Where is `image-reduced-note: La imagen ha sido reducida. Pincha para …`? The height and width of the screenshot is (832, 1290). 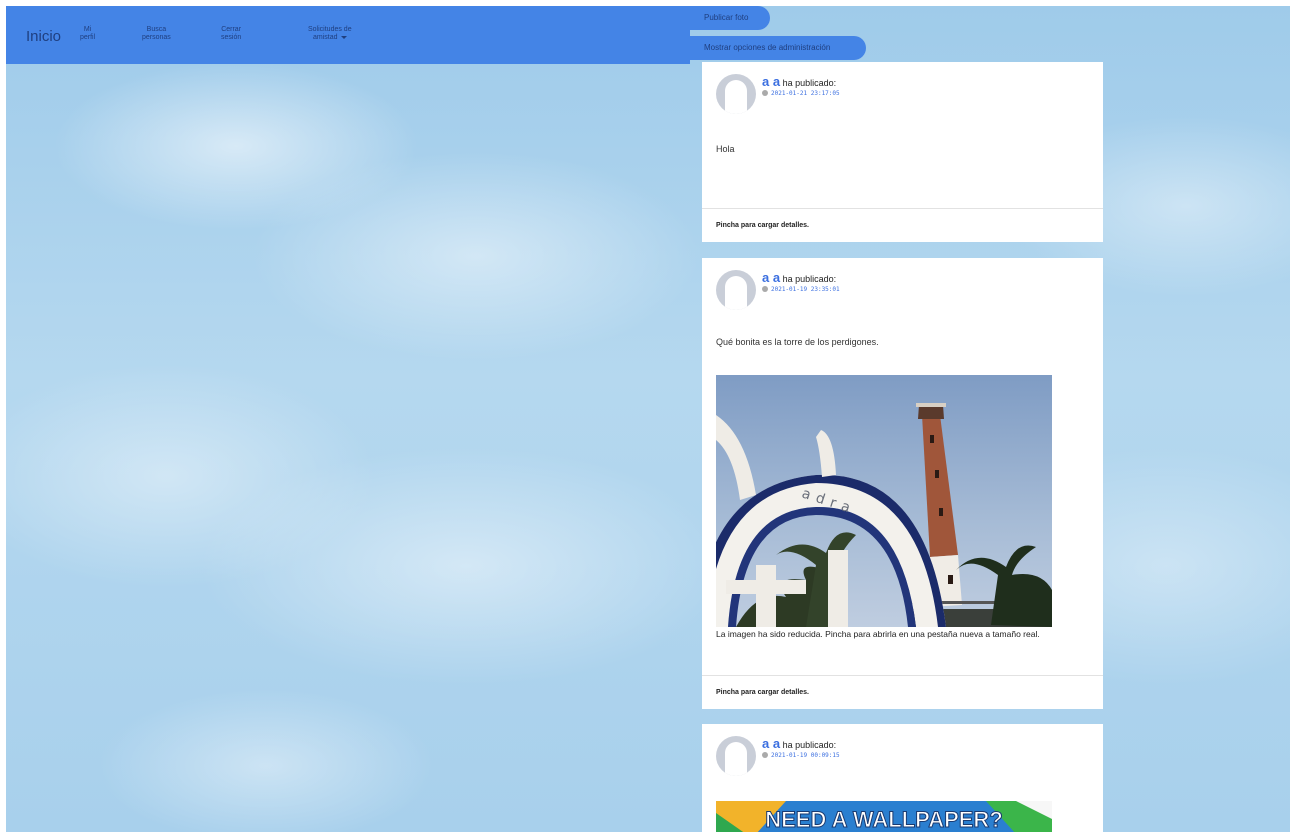
image-reduced-note: La imagen ha sido reducida. Pincha para … is located at coordinates (896, 634).